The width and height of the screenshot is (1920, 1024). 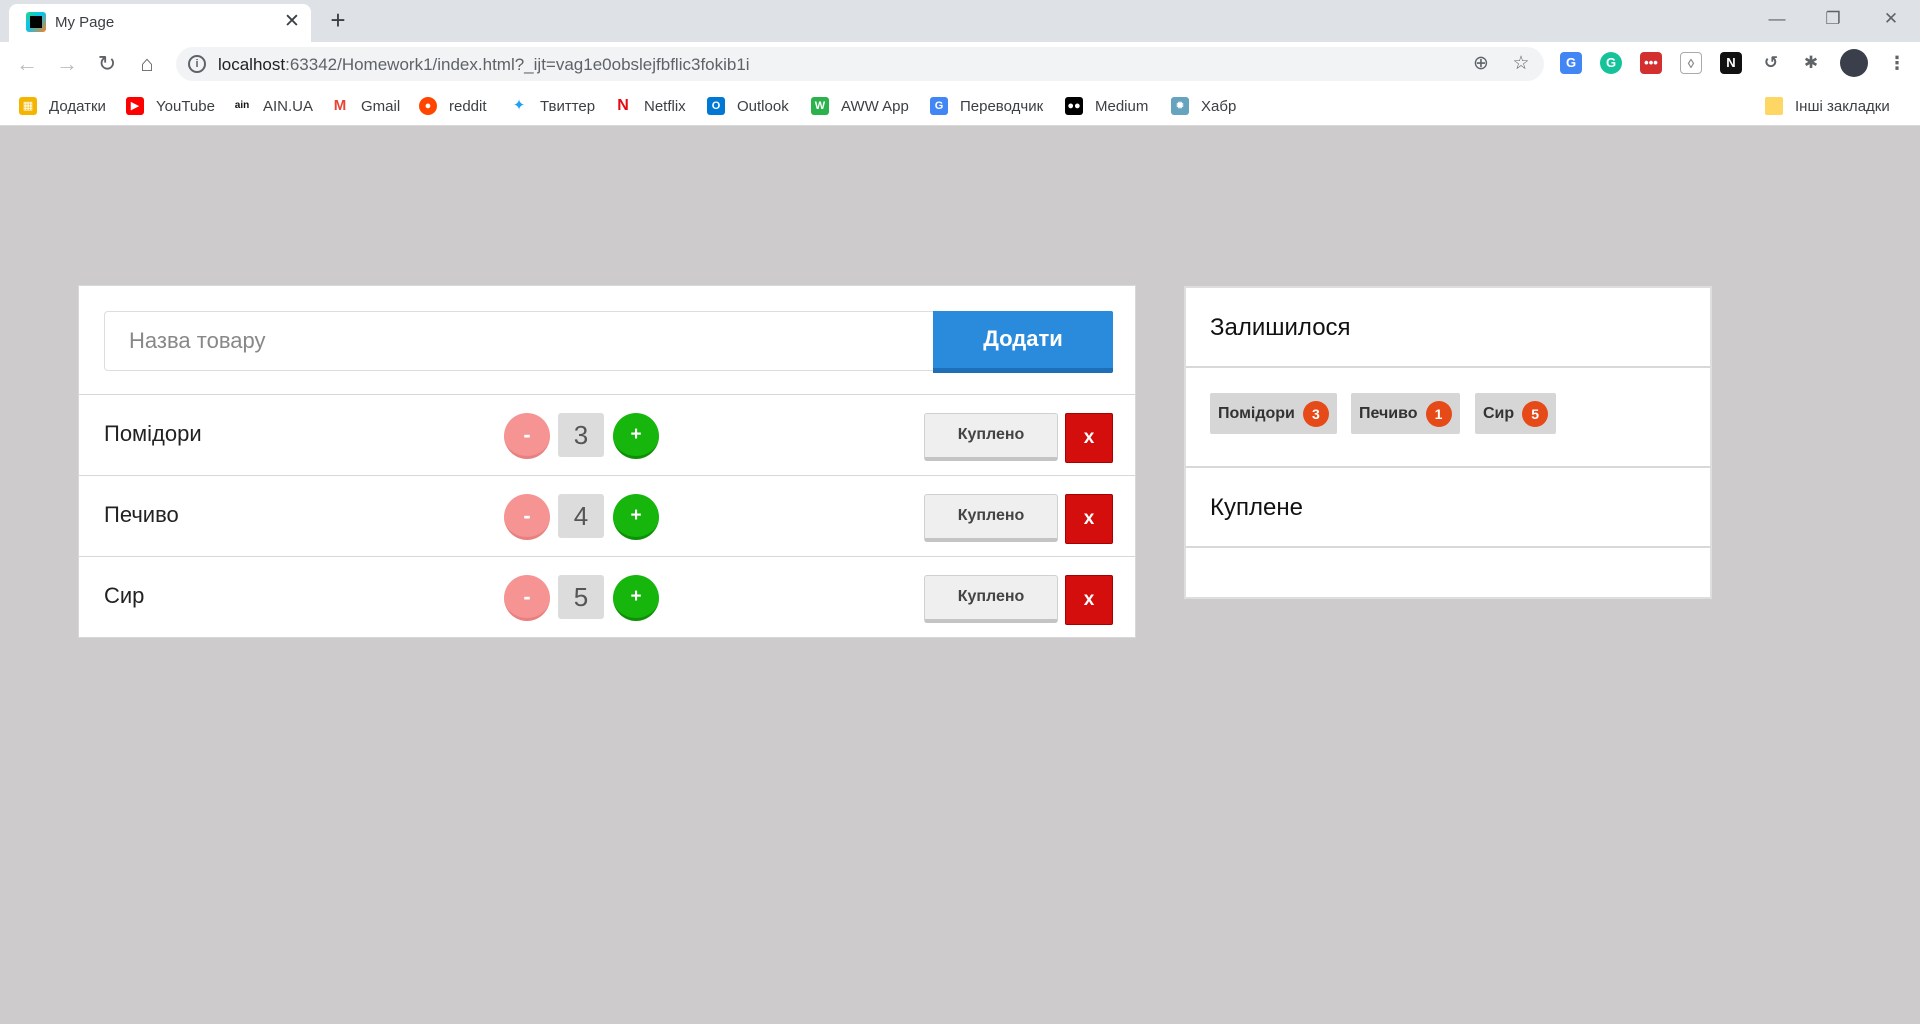 What do you see at coordinates (160, 23) in the screenshot?
I see `browser-tab: My Page ✕` at bounding box center [160, 23].